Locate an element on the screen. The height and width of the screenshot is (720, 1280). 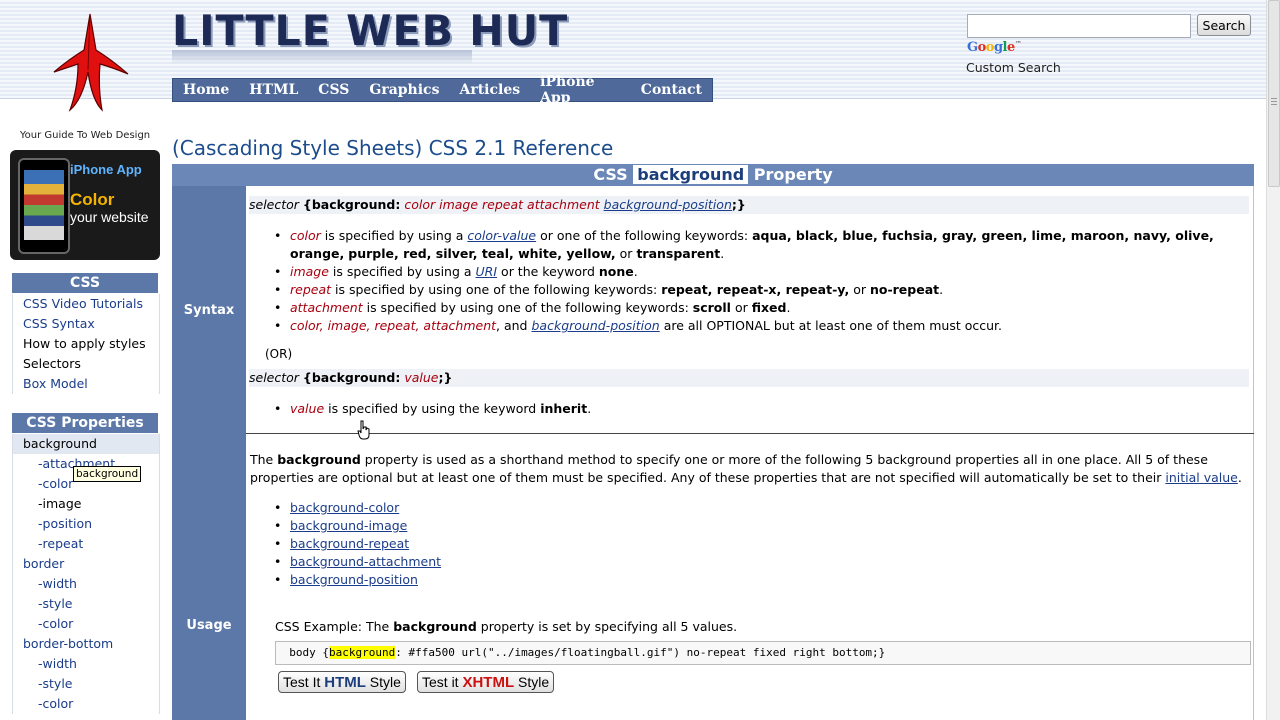
btn1-pre: Test It is located at coordinates (302, 681).